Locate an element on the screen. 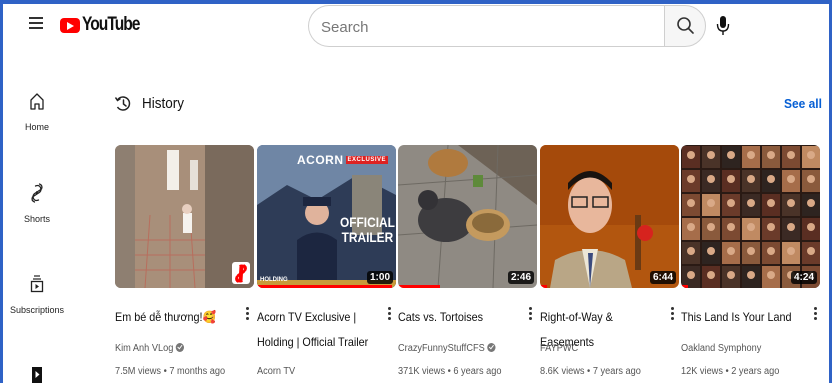 The width and height of the screenshot is (832, 384). video-thumbnail: 2:46 is located at coordinates (467, 216).